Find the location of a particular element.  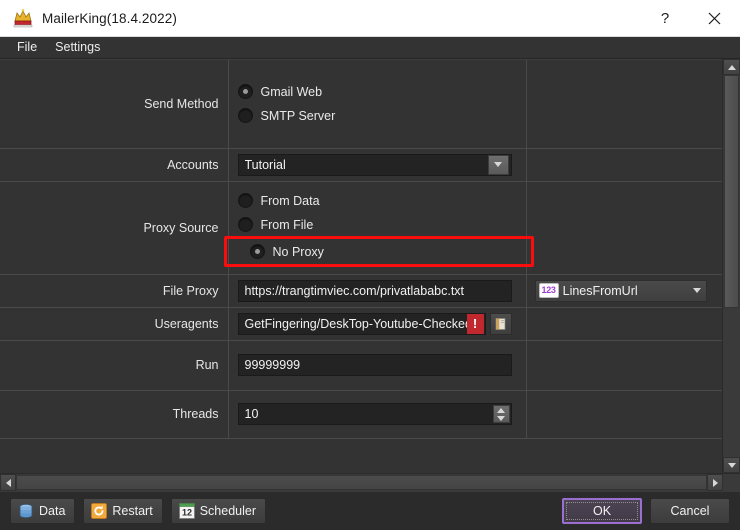

data-button-label: Data is located at coordinates (52, 511).